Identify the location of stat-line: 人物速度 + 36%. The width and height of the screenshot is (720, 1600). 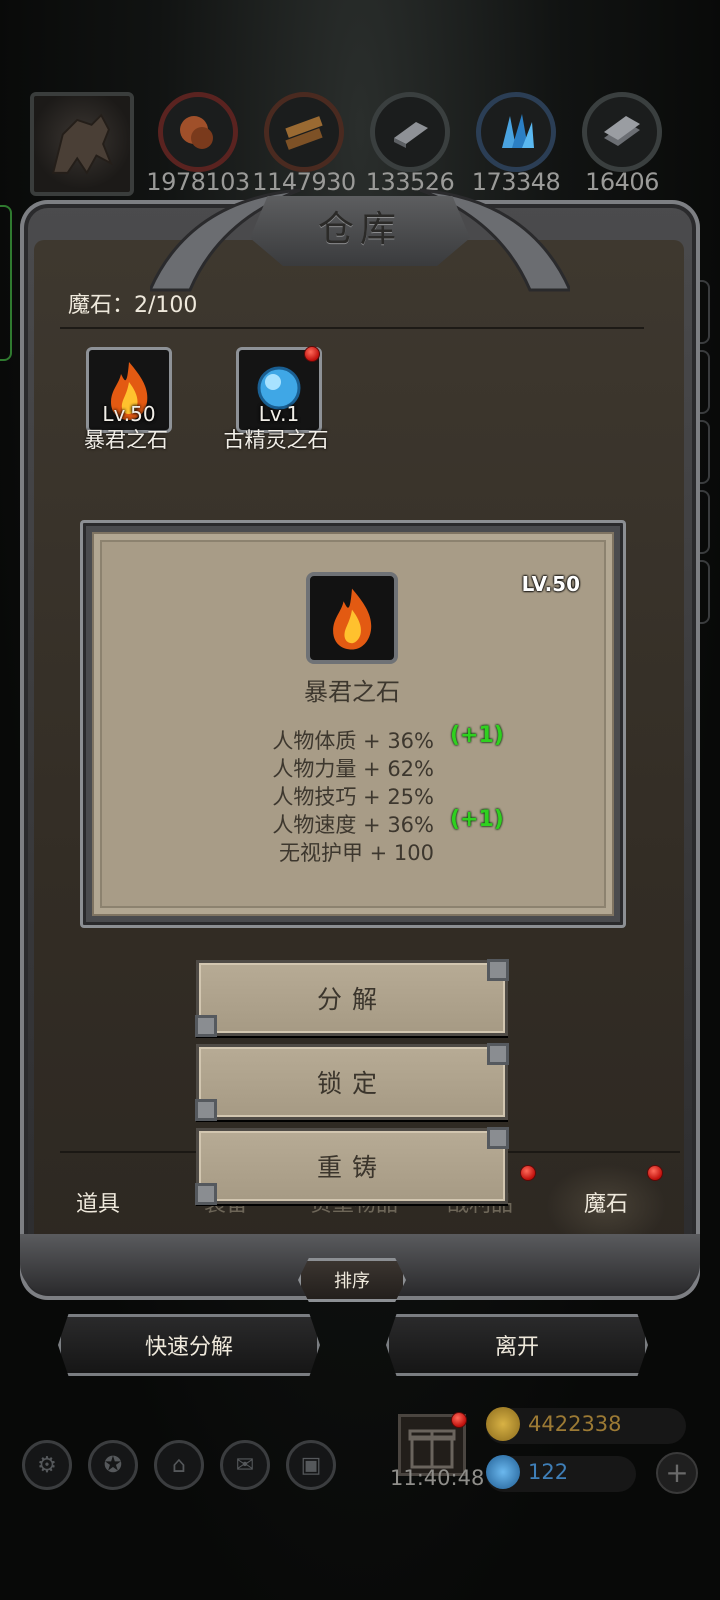
(353, 825).